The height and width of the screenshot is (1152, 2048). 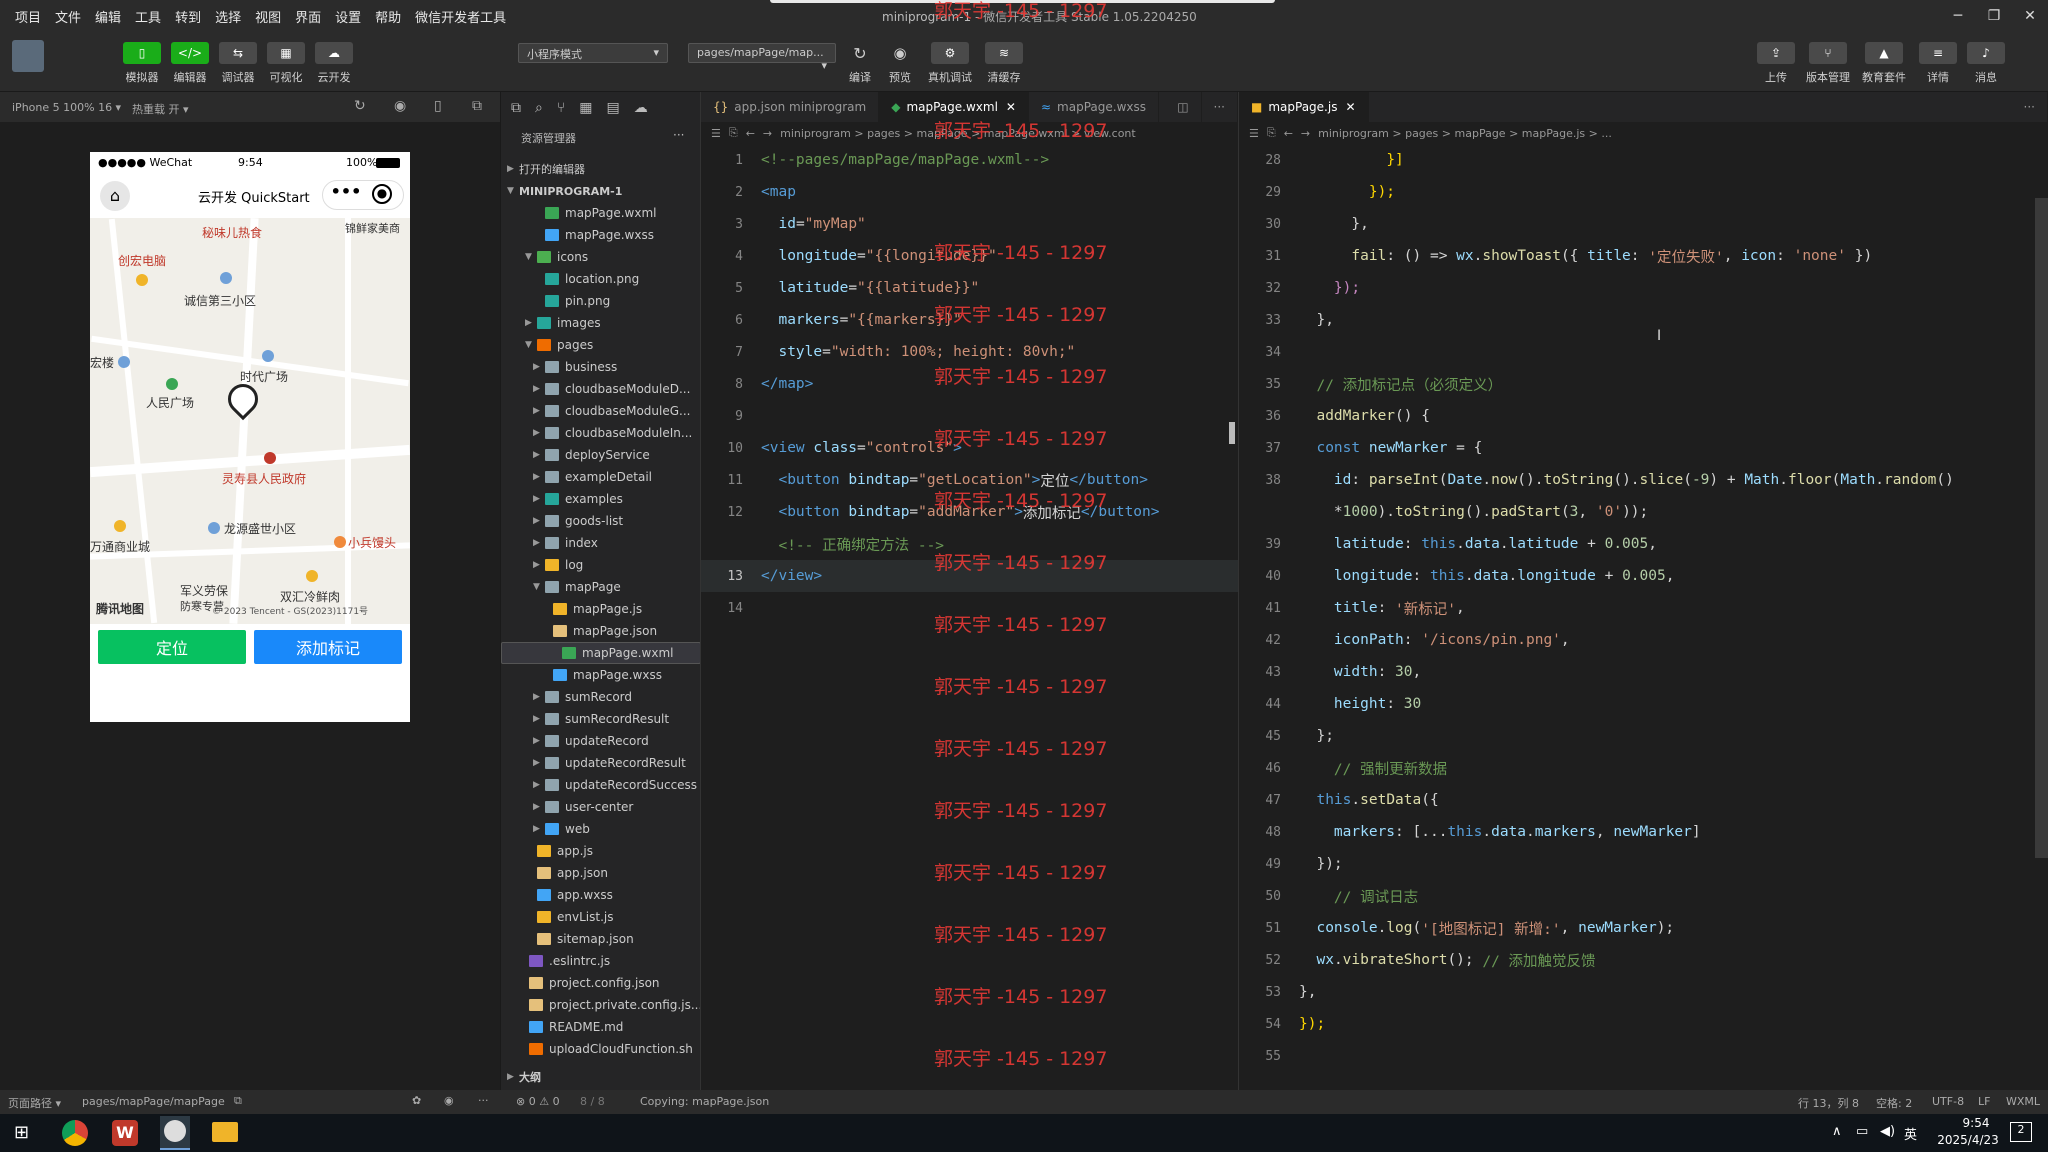 What do you see at coordinates (601, 983) in the screenshot?
I see `tree-item: project.config.json` at bounding box center [601, 983].